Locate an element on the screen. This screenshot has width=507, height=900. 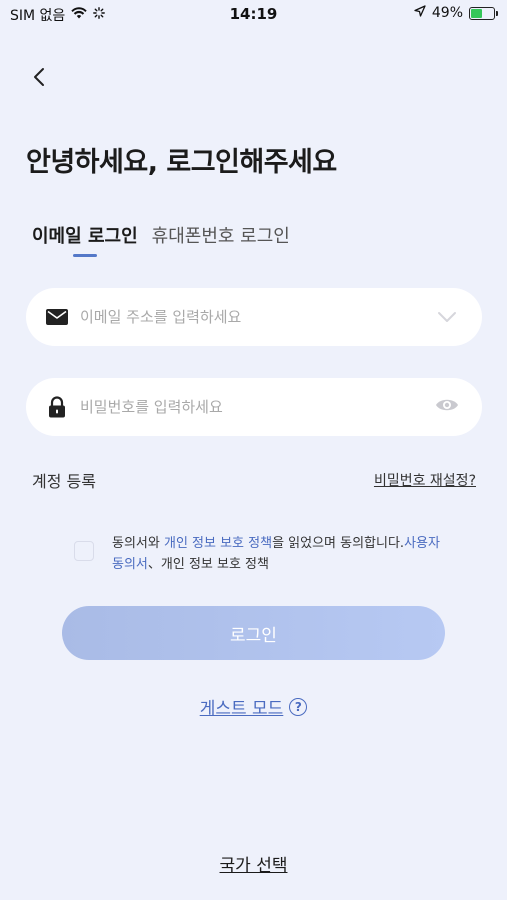
tab-phone-login: 휴대폰번호 로그인 is located at coordinates (221, 235).